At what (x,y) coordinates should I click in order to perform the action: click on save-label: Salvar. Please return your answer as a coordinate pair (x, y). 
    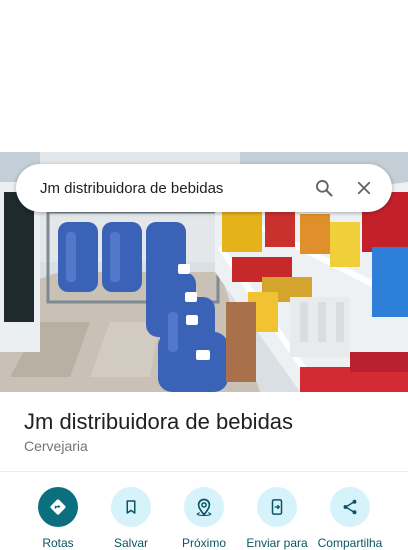
    Looking at the image, I should click on (130, 543).